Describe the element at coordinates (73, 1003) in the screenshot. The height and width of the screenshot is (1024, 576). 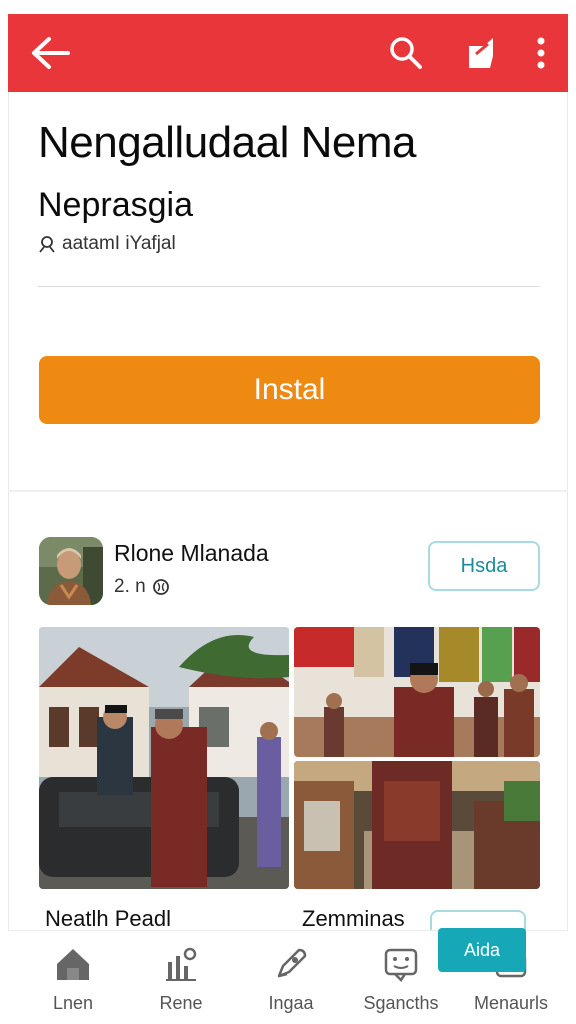
I see `nav-label-home: Lnen` at that location.